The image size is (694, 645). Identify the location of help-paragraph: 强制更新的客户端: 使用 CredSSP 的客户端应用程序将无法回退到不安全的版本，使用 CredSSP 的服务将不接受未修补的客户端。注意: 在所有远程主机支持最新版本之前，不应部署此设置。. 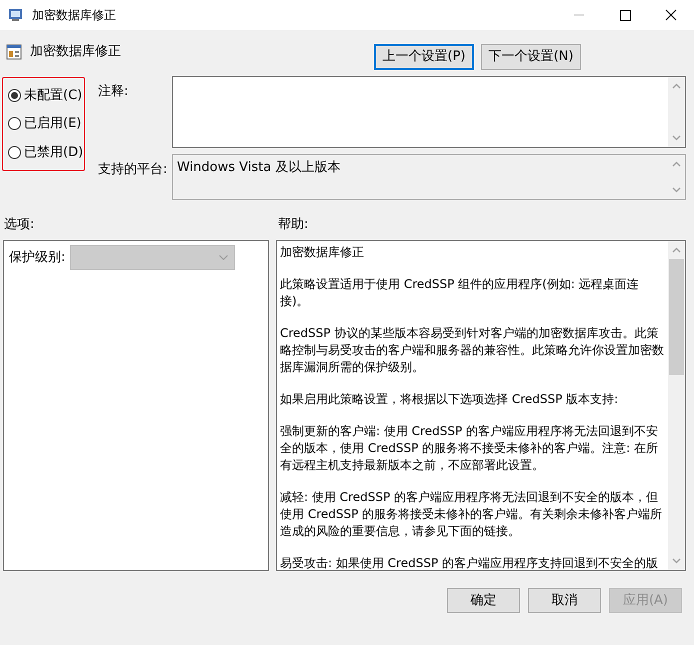
(470, 448).